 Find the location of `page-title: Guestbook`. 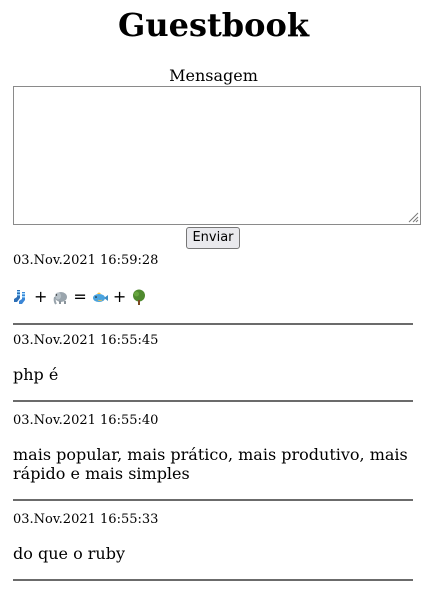

page-title: Guestbook is located at coordinates (213, 25).